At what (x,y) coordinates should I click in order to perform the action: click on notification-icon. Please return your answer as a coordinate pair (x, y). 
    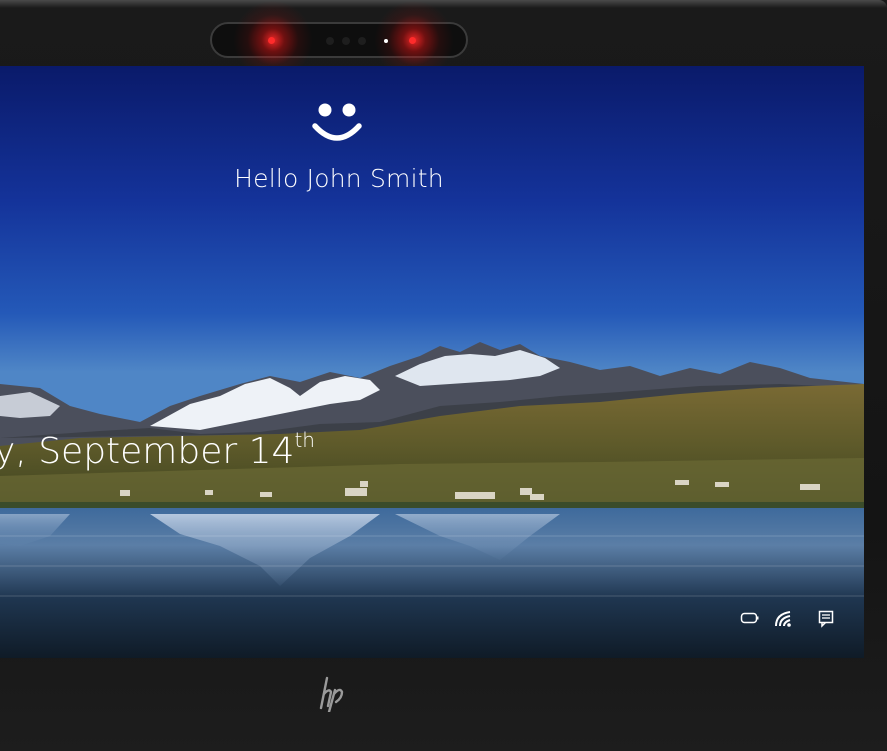
    Looking at the image, I should click on (826, 619).